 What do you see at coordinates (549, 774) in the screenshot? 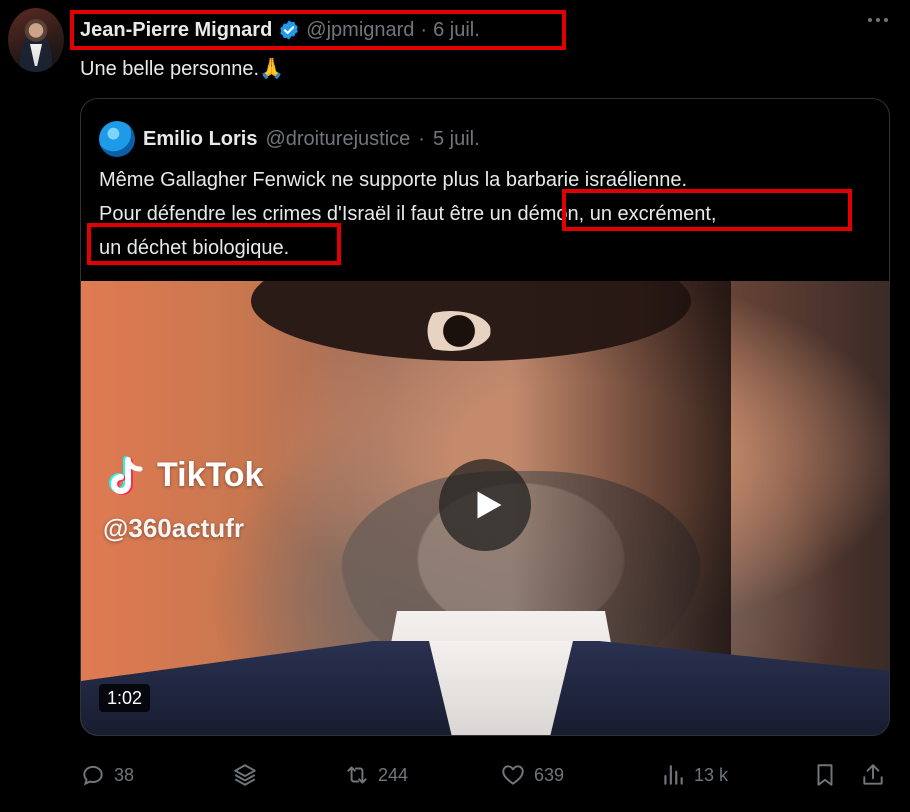
I see `like-count: 639` at bounding box center [549, 774].